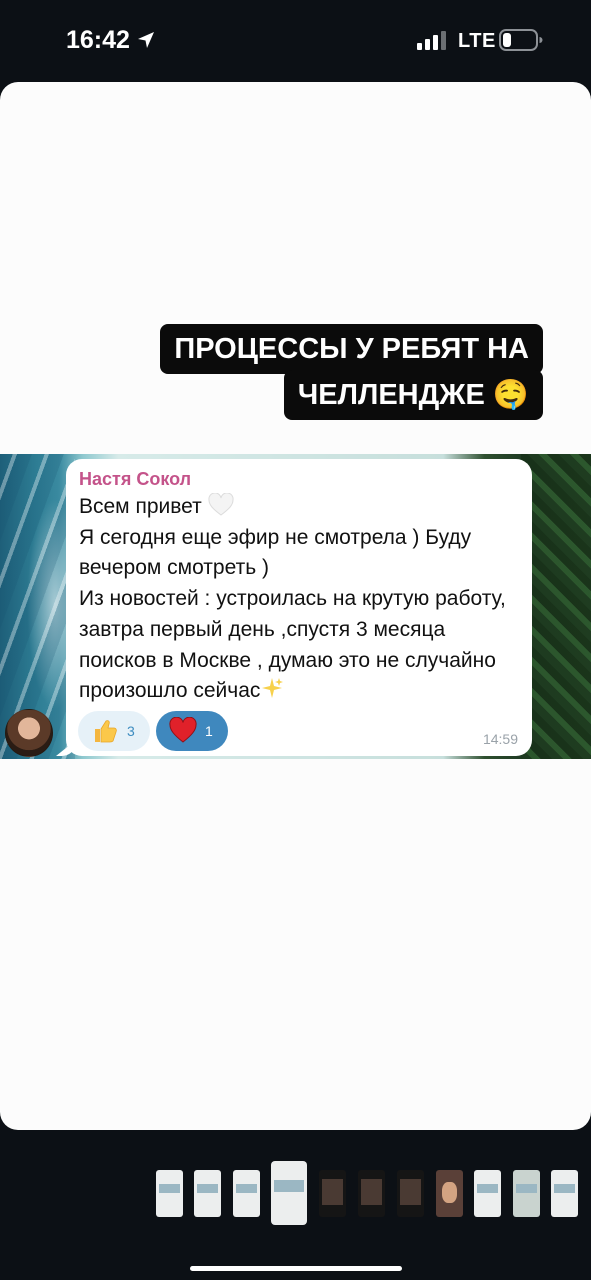 The width and height of the screenshot is (591, 1280). I want to click on sender-name: Настя Сокол, so click(135, 479).